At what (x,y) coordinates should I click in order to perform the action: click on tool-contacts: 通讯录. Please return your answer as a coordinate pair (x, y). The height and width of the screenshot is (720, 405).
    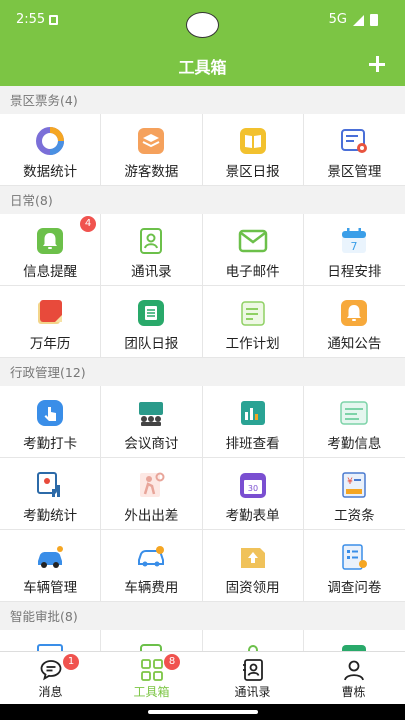
    Looking at the image, I should click on (152, 250).